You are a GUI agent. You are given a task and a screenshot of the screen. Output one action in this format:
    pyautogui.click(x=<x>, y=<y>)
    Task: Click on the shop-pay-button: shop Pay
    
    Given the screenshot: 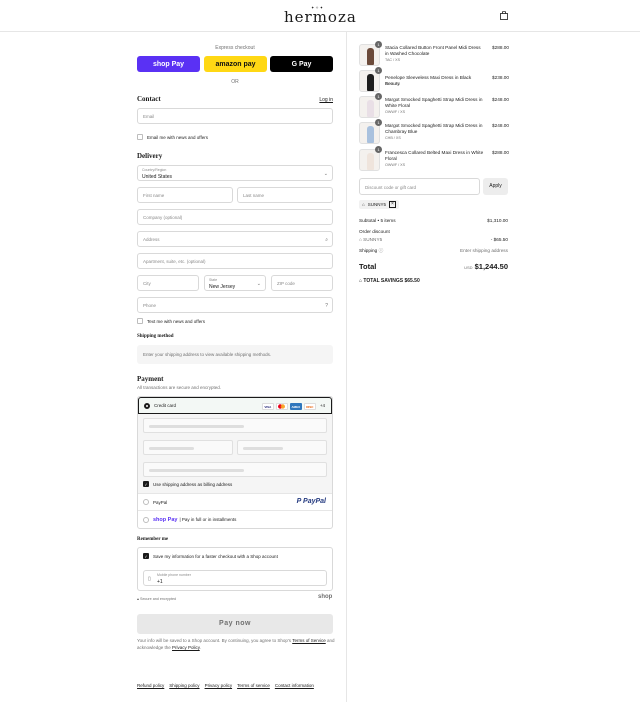 What is the action you would take?
    pyautogui.click(x=168, y=64)
    